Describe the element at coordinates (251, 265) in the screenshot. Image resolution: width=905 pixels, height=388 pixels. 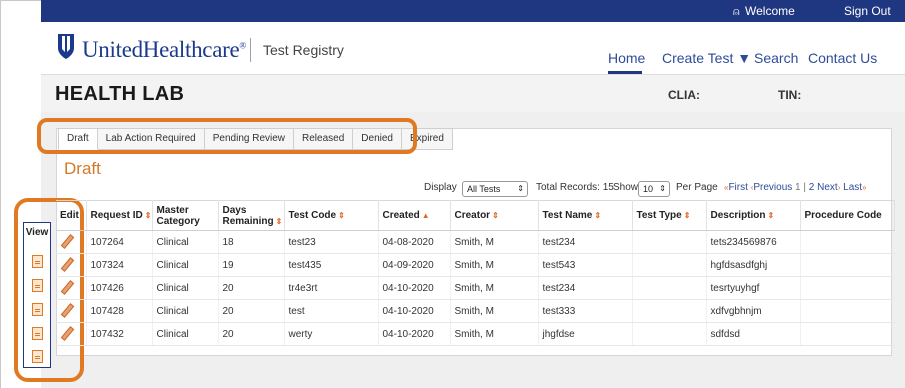
I see `days-remaining-cell: 19` at that location.